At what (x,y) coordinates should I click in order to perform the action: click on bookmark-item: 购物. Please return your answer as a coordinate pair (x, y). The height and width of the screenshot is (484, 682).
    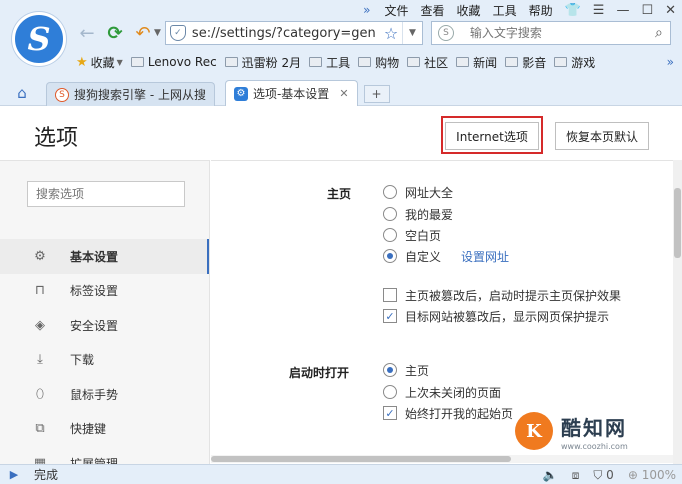
    Looking at the image, I should click on (378, 62).